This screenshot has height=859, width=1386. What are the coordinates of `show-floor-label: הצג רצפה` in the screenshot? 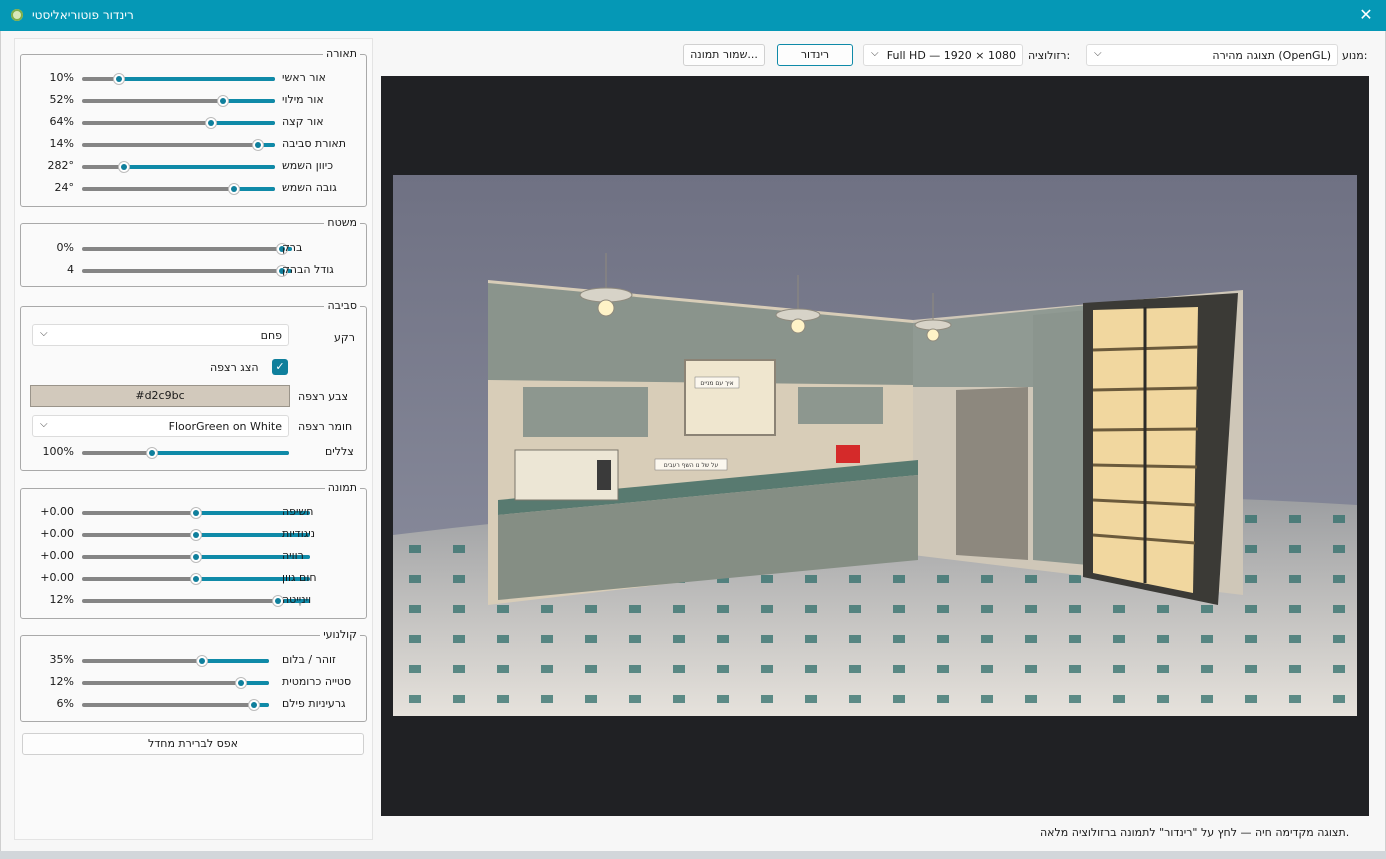 It's located at (234, 367).